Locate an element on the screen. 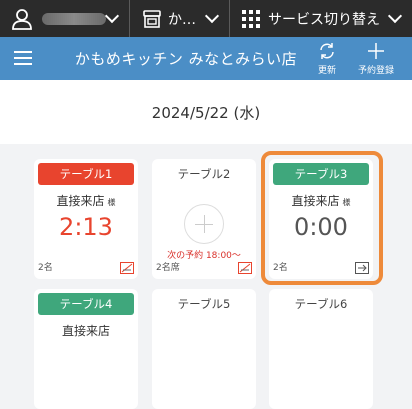 Image resolution: width=412 pixels, height=409 pixels. grid-icon is located at coordinates (251, 18).